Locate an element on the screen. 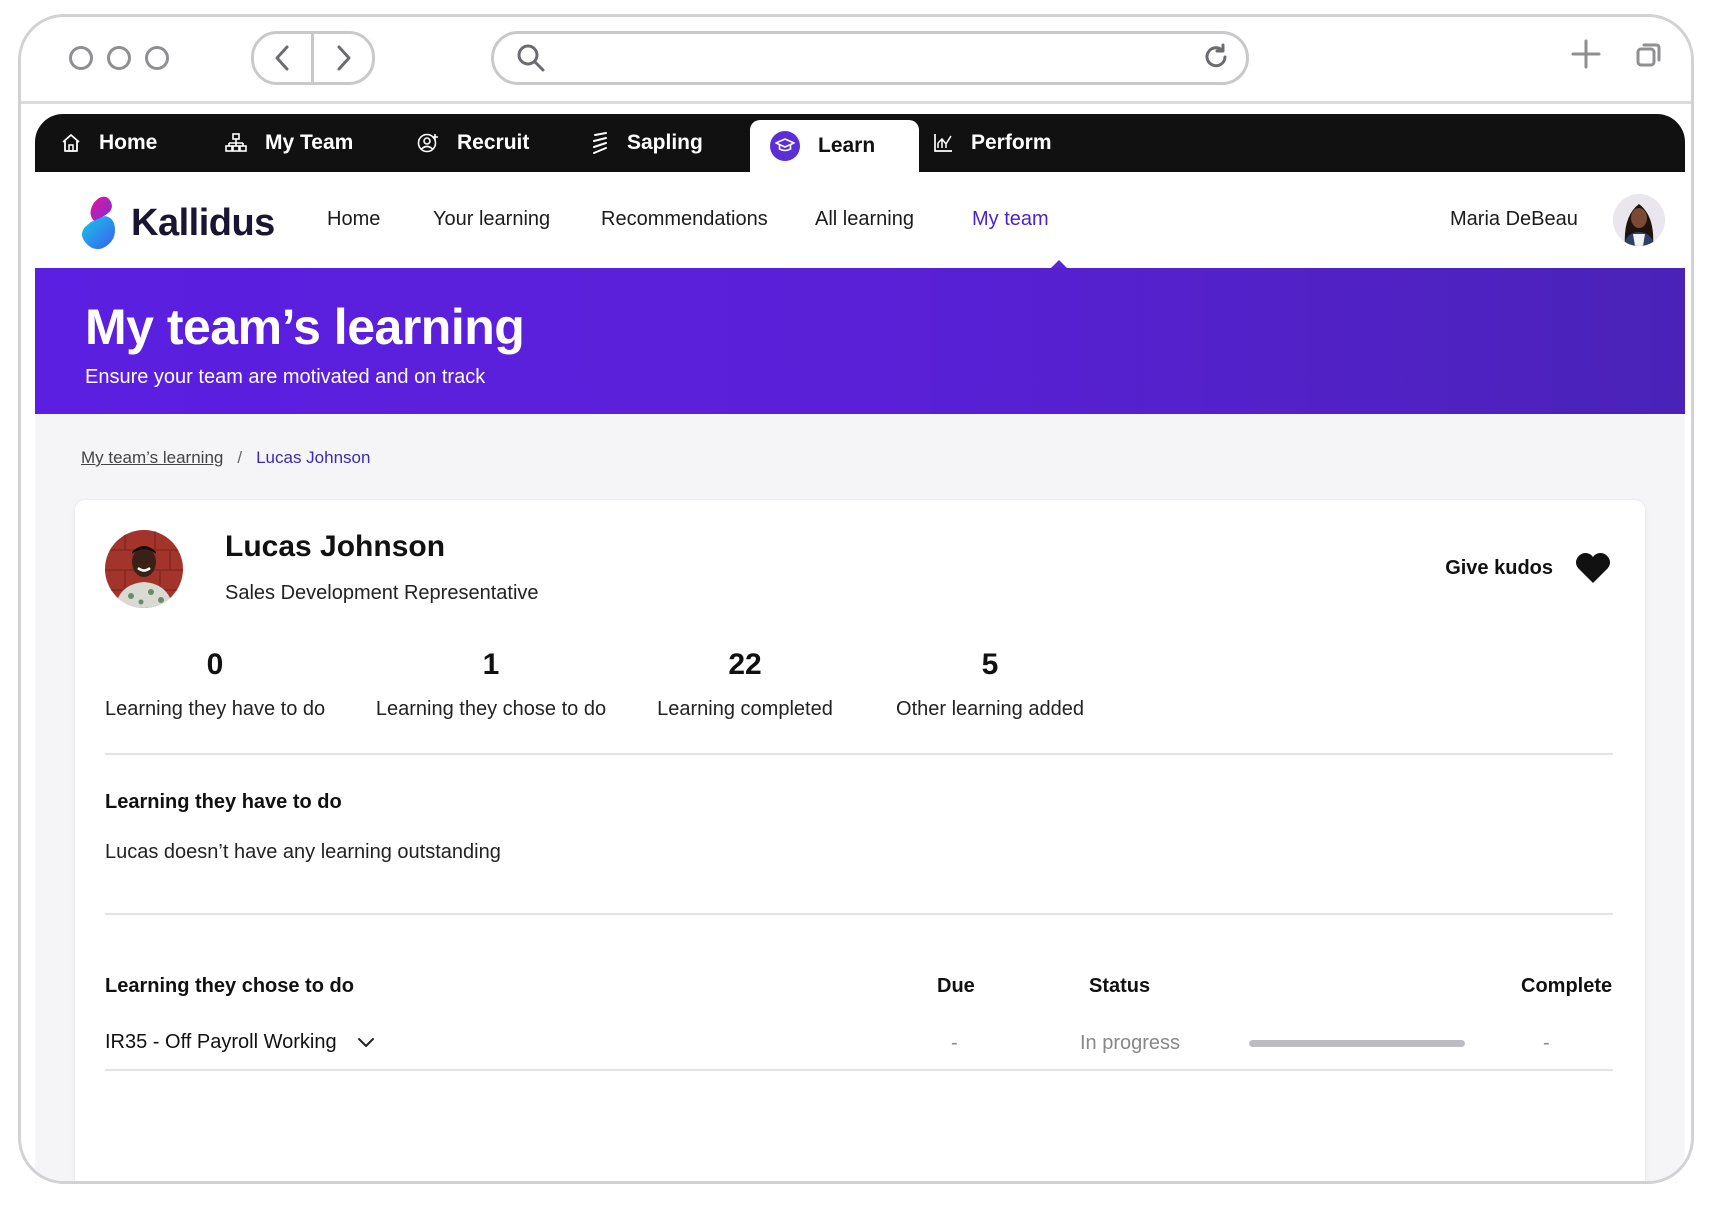  graduation-cap-icon is located at coordinates (785, 146).